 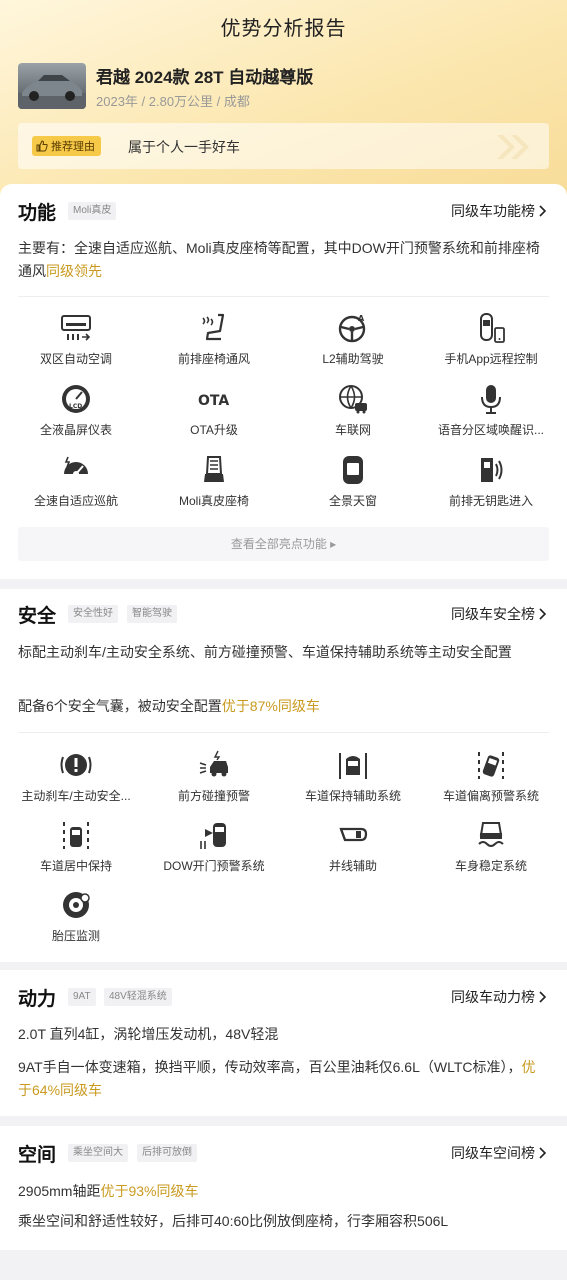 I want to click on space-chip: 后排可放倒, so click(x=167, y=1153).